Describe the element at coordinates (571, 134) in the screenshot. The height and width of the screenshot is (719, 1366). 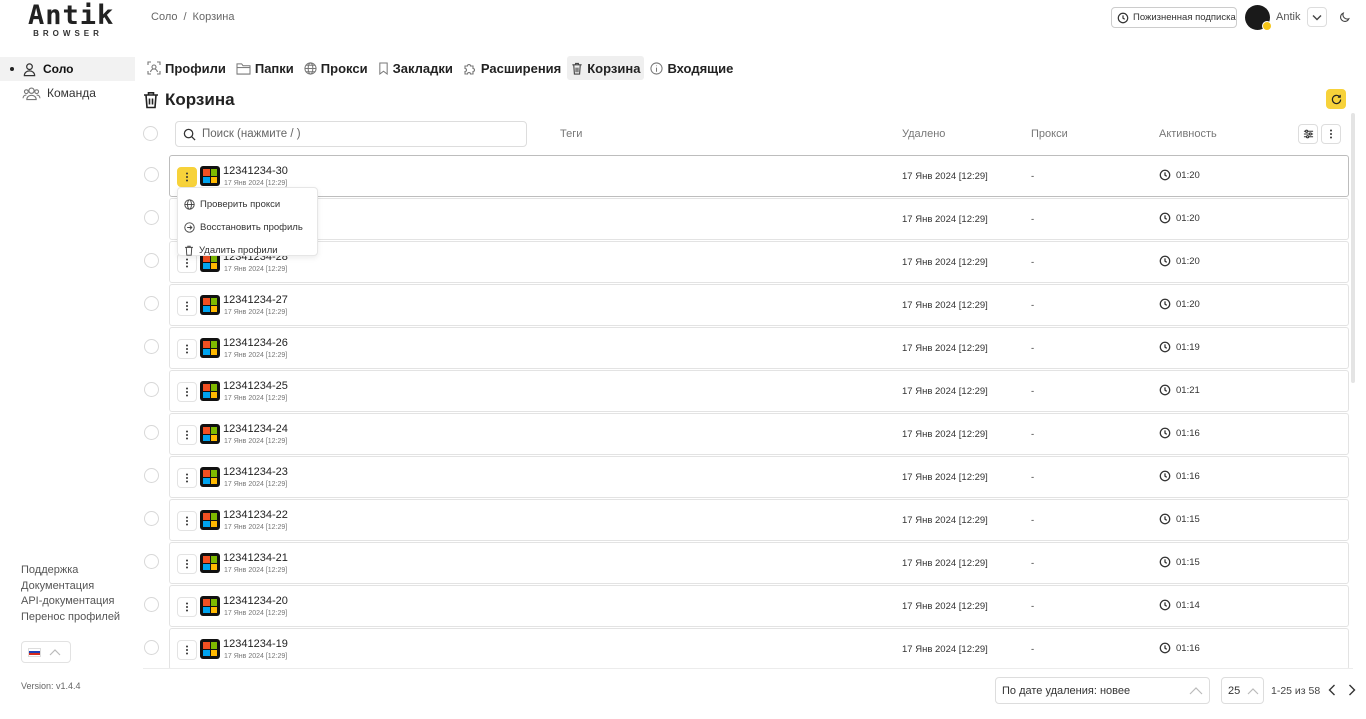
I see `column-header-tags: Теги` at that location.